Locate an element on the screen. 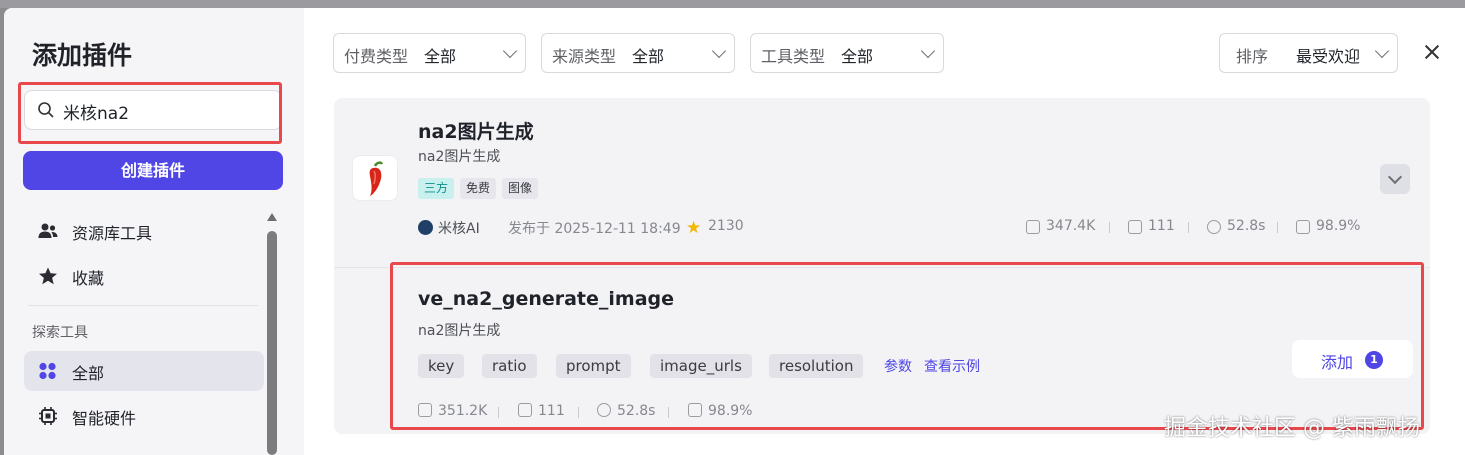 This screenshot has height=455, width=1465. author-name: 米核AI is located at coordinates (459, 228).